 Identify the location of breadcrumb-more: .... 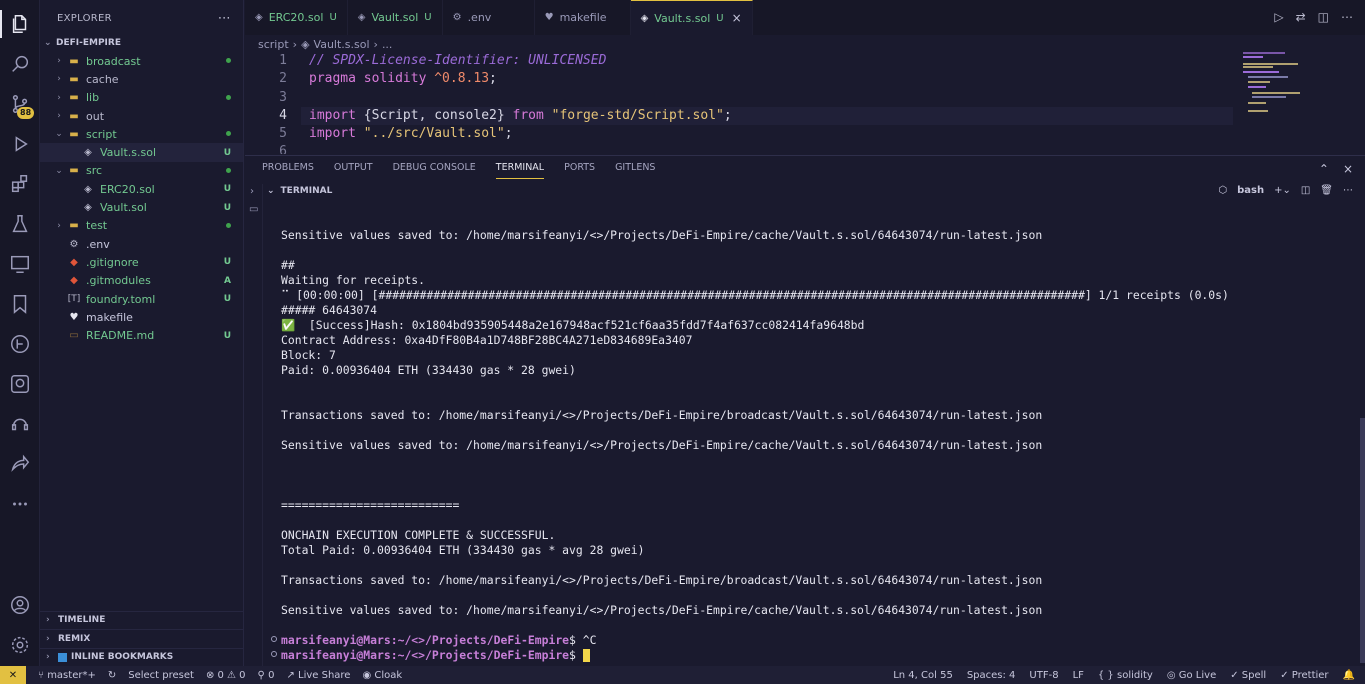
(387, 44).